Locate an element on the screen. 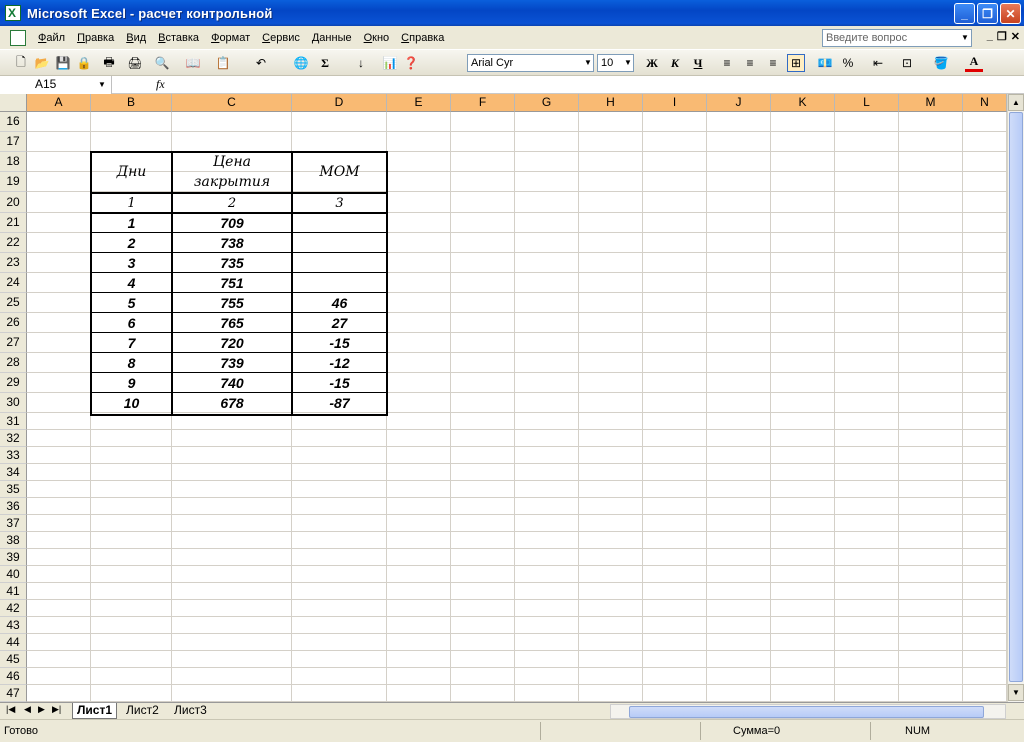 This screenshot has height=742, width=1024. sheet-tab-3: Лист3 is located at coordinates (190, 711).